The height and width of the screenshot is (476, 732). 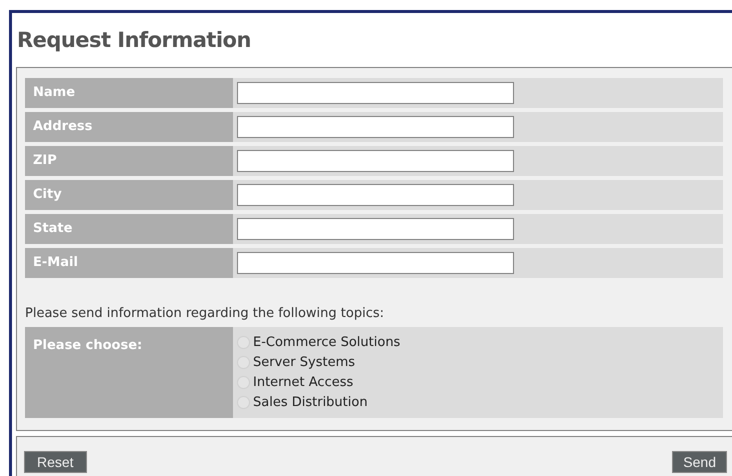 What do you see at coordinates (134, 40) in the screenshot?
I see `page-title: Request Information` at bounding box center [134, 40].